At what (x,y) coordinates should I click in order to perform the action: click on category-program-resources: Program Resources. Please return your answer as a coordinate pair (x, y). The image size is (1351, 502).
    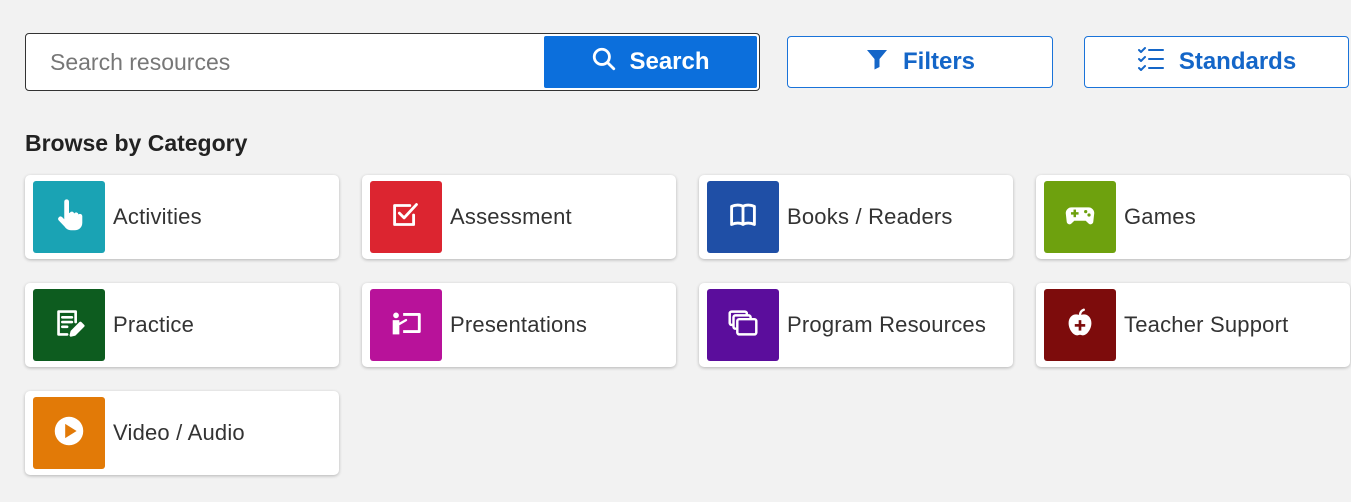
    Looking at the image, I should click on (856, 325).